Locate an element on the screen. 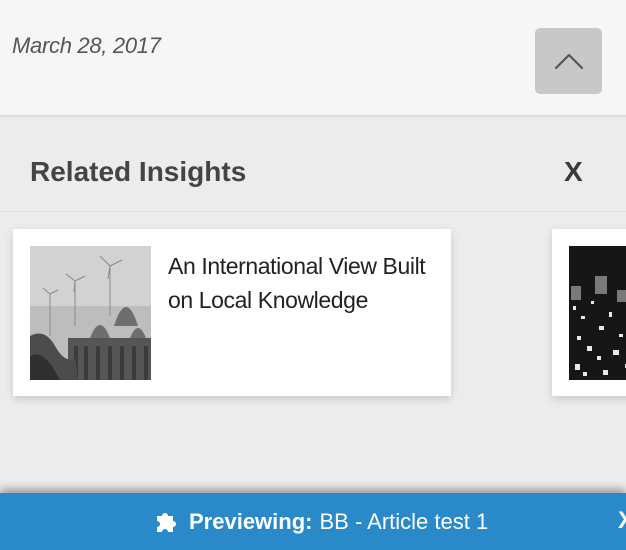 The width and height of the screenshot is (626, 550). preview-status: Previewing: BB - Article test 1 is located at coordinates (320, 522).